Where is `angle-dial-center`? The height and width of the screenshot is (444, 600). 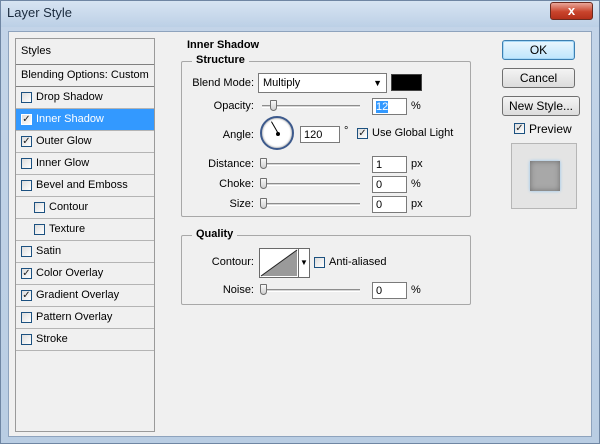
angle-dial-center is located at coordinates (278, 134).